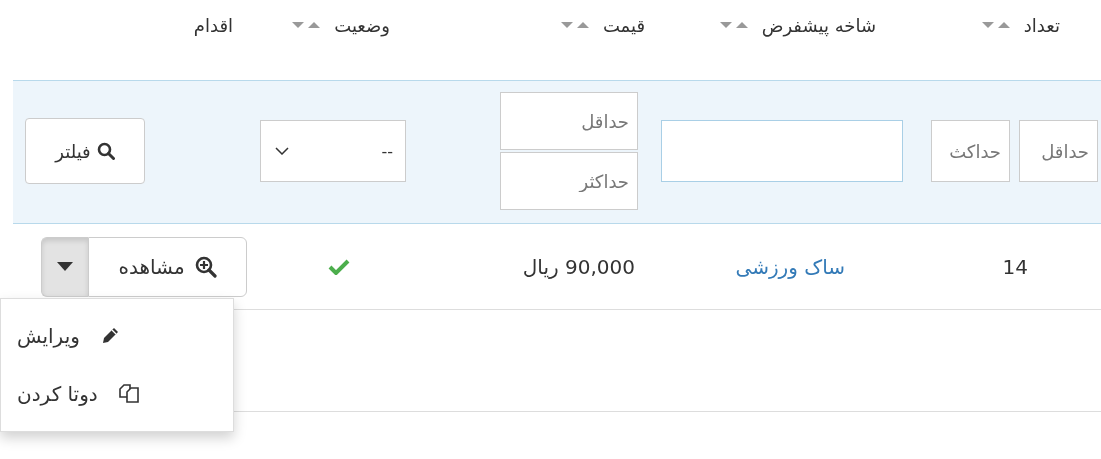 The image size is (1101, 459). What do you see at coordinates (569, 181) in the screenshot?
I see `max-field: حداکثر` at bounding box center [569, 181].